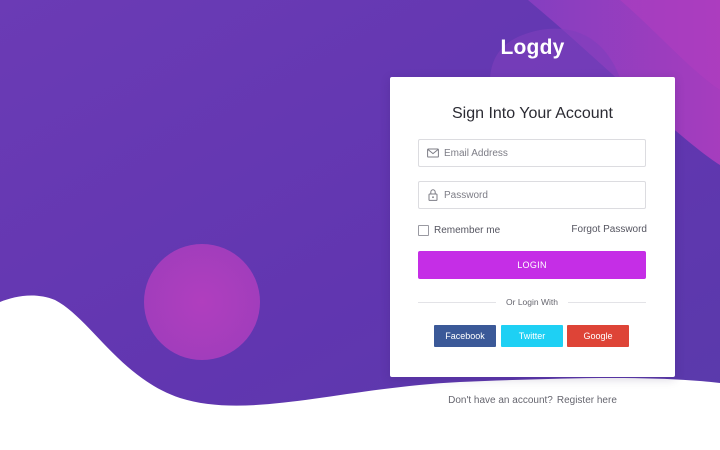 The height and width of the screenshot is (450, 720). I want to click on email-field, so click(532, 153).